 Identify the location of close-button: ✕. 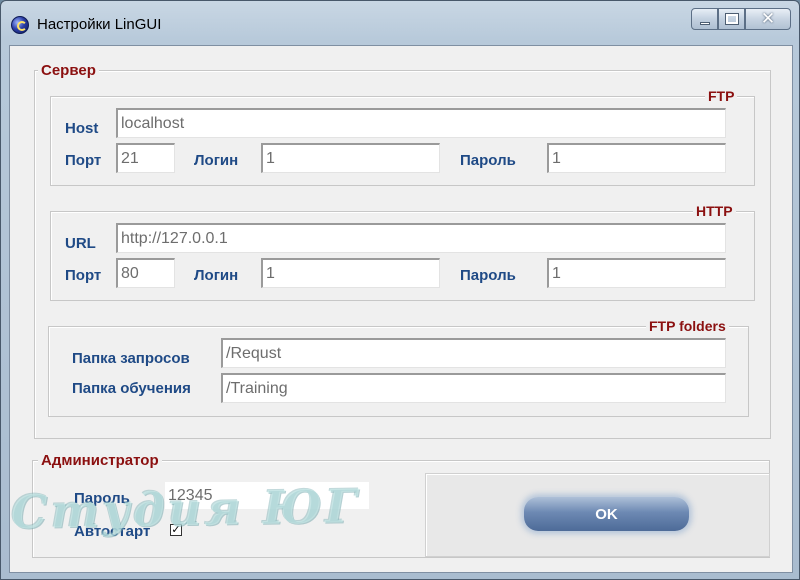
(768, 19).